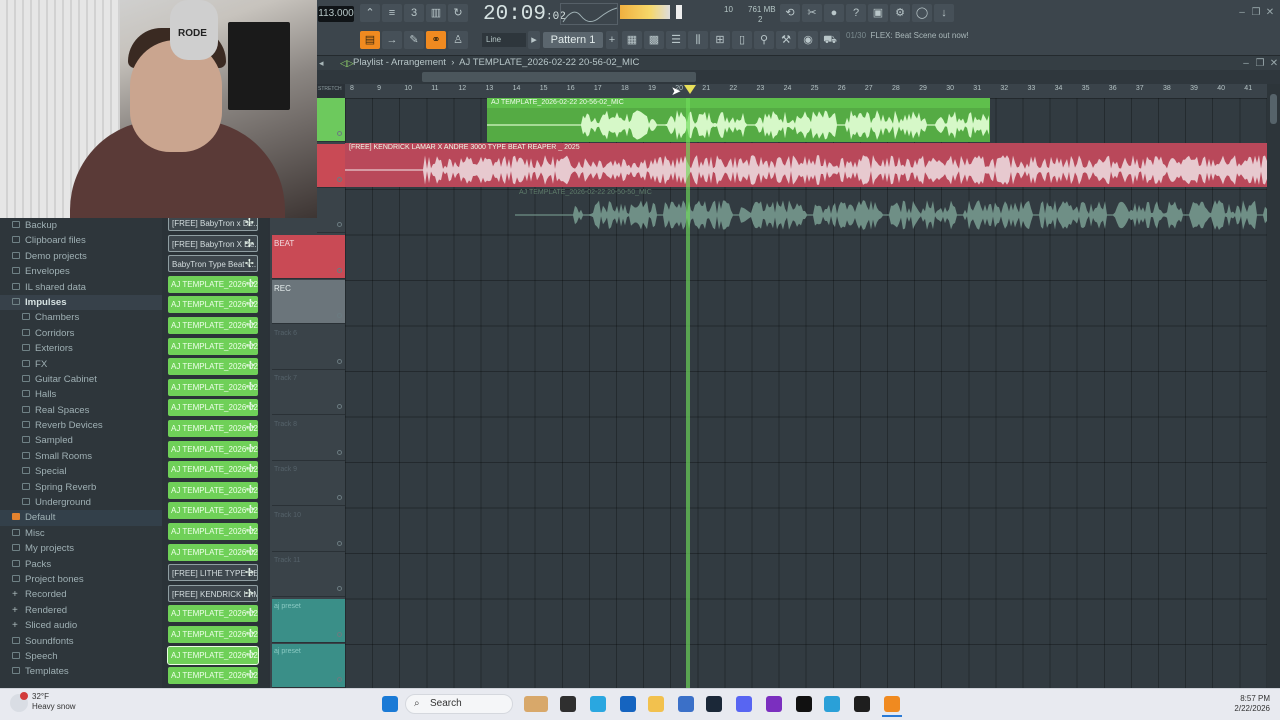 The height and width of the screenshot is (720, 1280). What do you see at coordinates (81, 364) in the screenshot?
I see `browser-item: FX` at bounding box center [81, 364].